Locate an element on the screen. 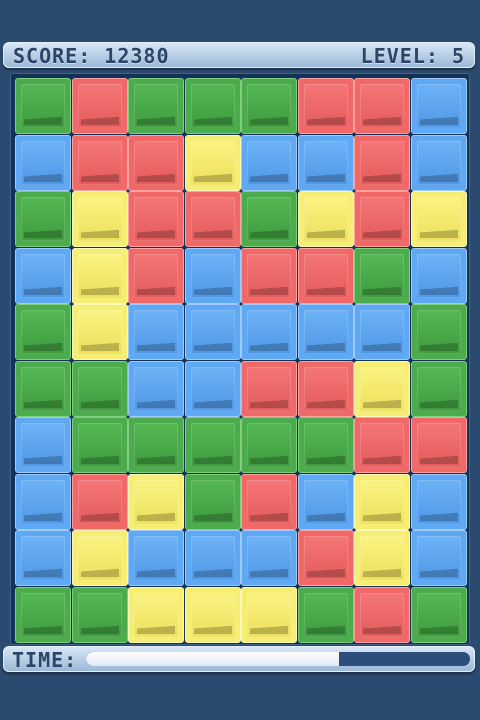 This screenshot has height=720, width=480. time-bar: TIME: is located at coordinates (239, 659).